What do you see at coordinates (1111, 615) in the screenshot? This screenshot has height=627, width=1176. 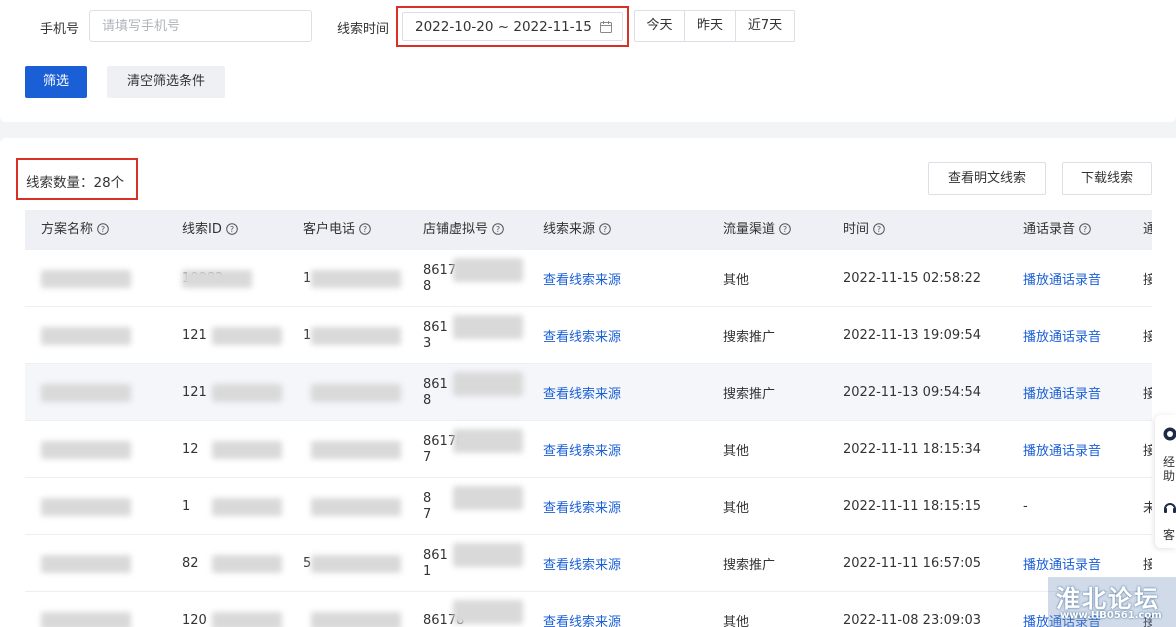 I see `watermark-url: www.HB0561.com` at bounding box center [1111, 615].